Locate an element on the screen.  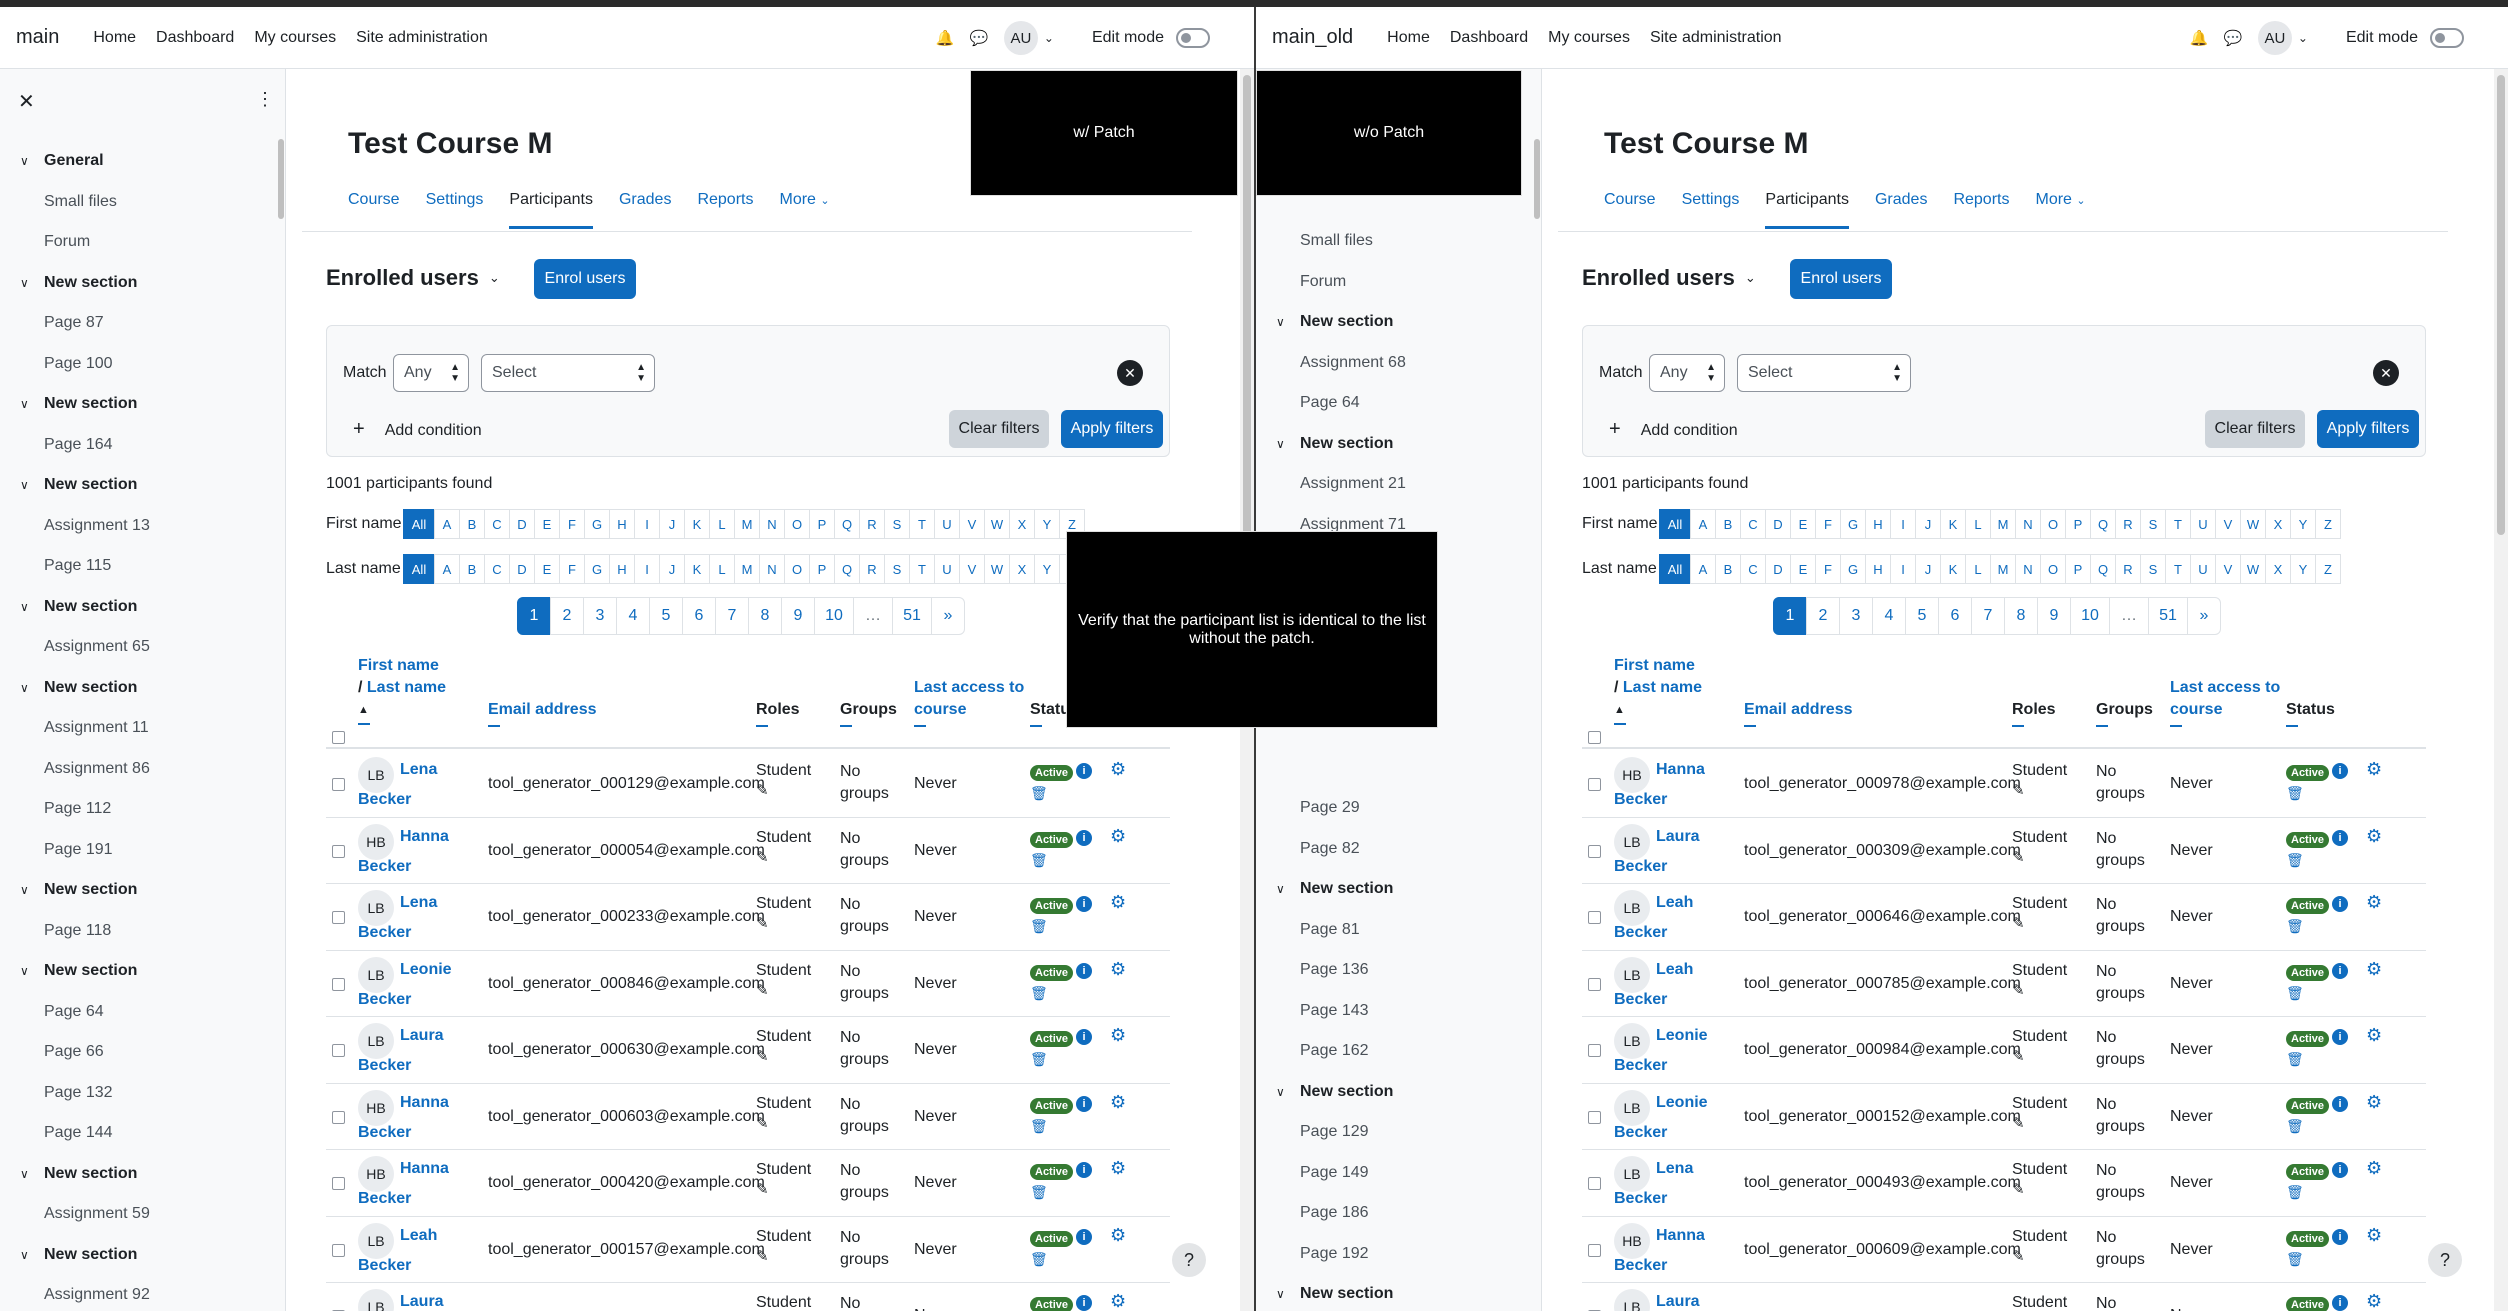
site-brand: main_old is located at coordinates (1312, 37).